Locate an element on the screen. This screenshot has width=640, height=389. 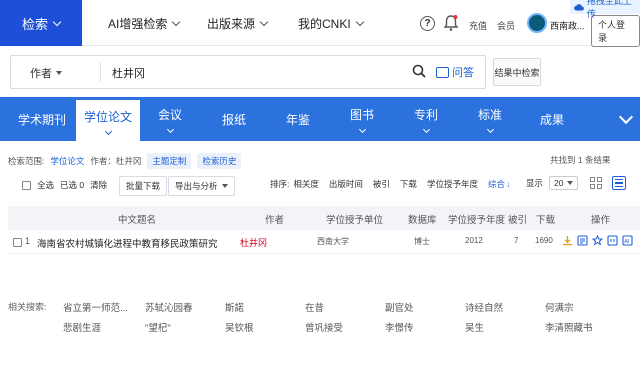
select-all-checkbox is located at coordinates (26, 185).